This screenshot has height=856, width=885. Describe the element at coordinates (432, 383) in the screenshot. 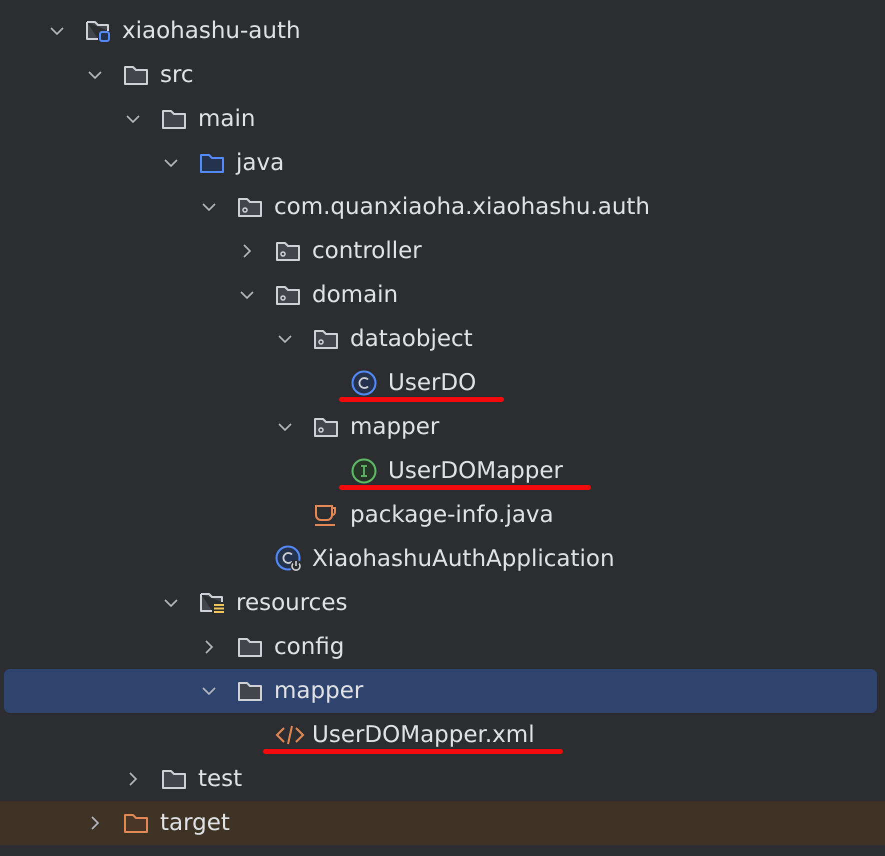

I see `item-label: UserDO` at that location.